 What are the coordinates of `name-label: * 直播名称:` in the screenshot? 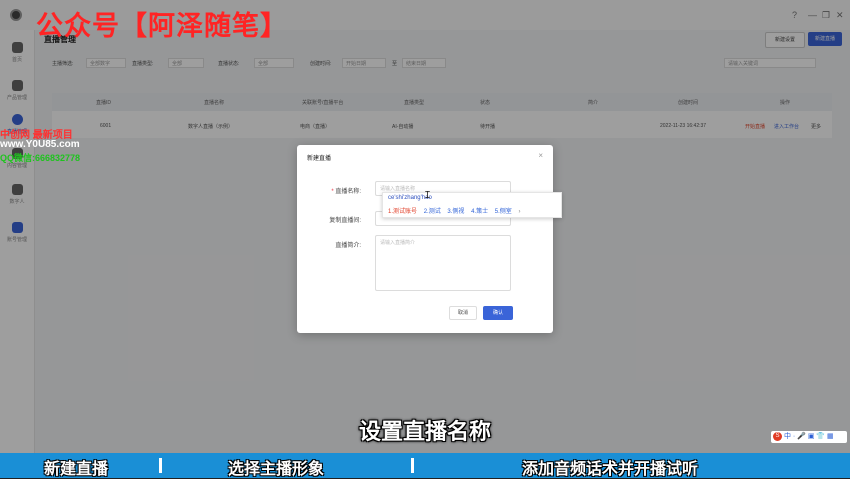 It's located at (346, 192).